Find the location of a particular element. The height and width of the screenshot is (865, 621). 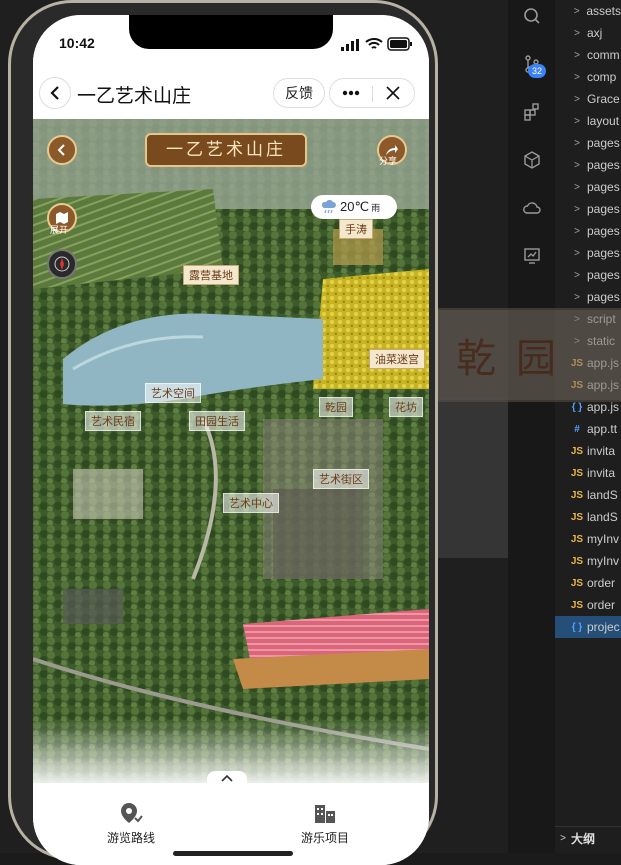

chevron-left-icon is located at coordinates (61, 150).